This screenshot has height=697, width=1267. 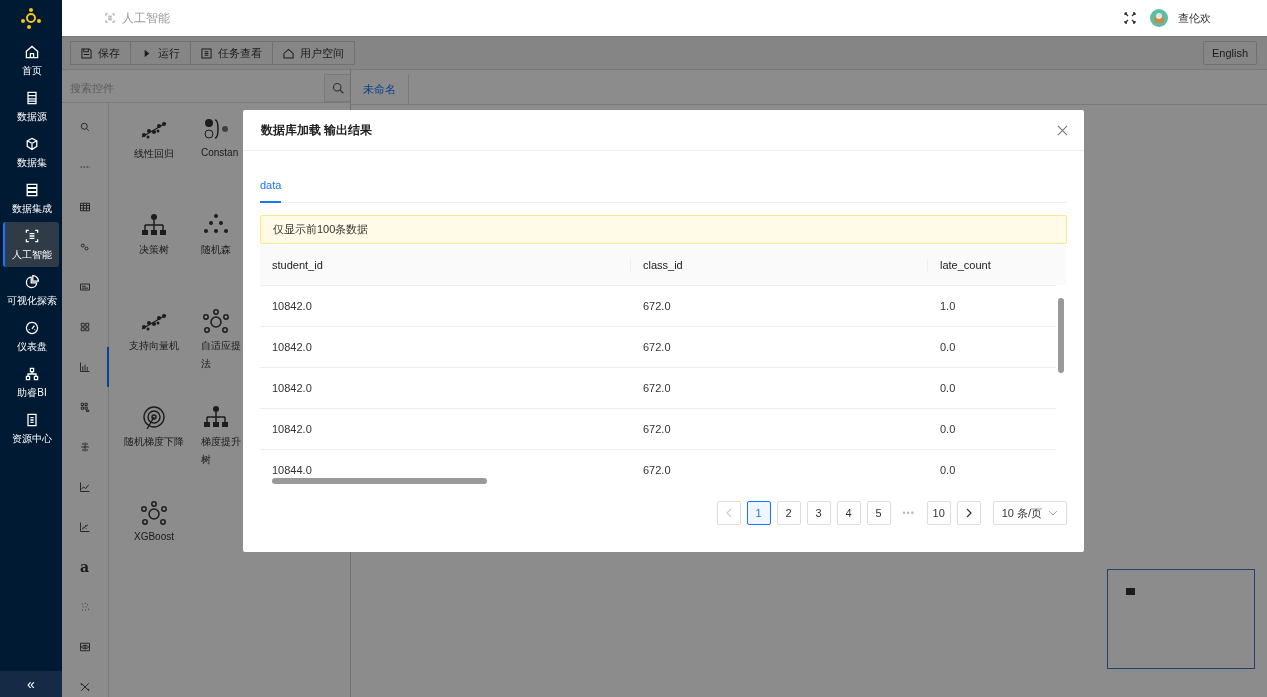 I want to click on sidebar-item: 可视化探索, so click(x=31, y=290).